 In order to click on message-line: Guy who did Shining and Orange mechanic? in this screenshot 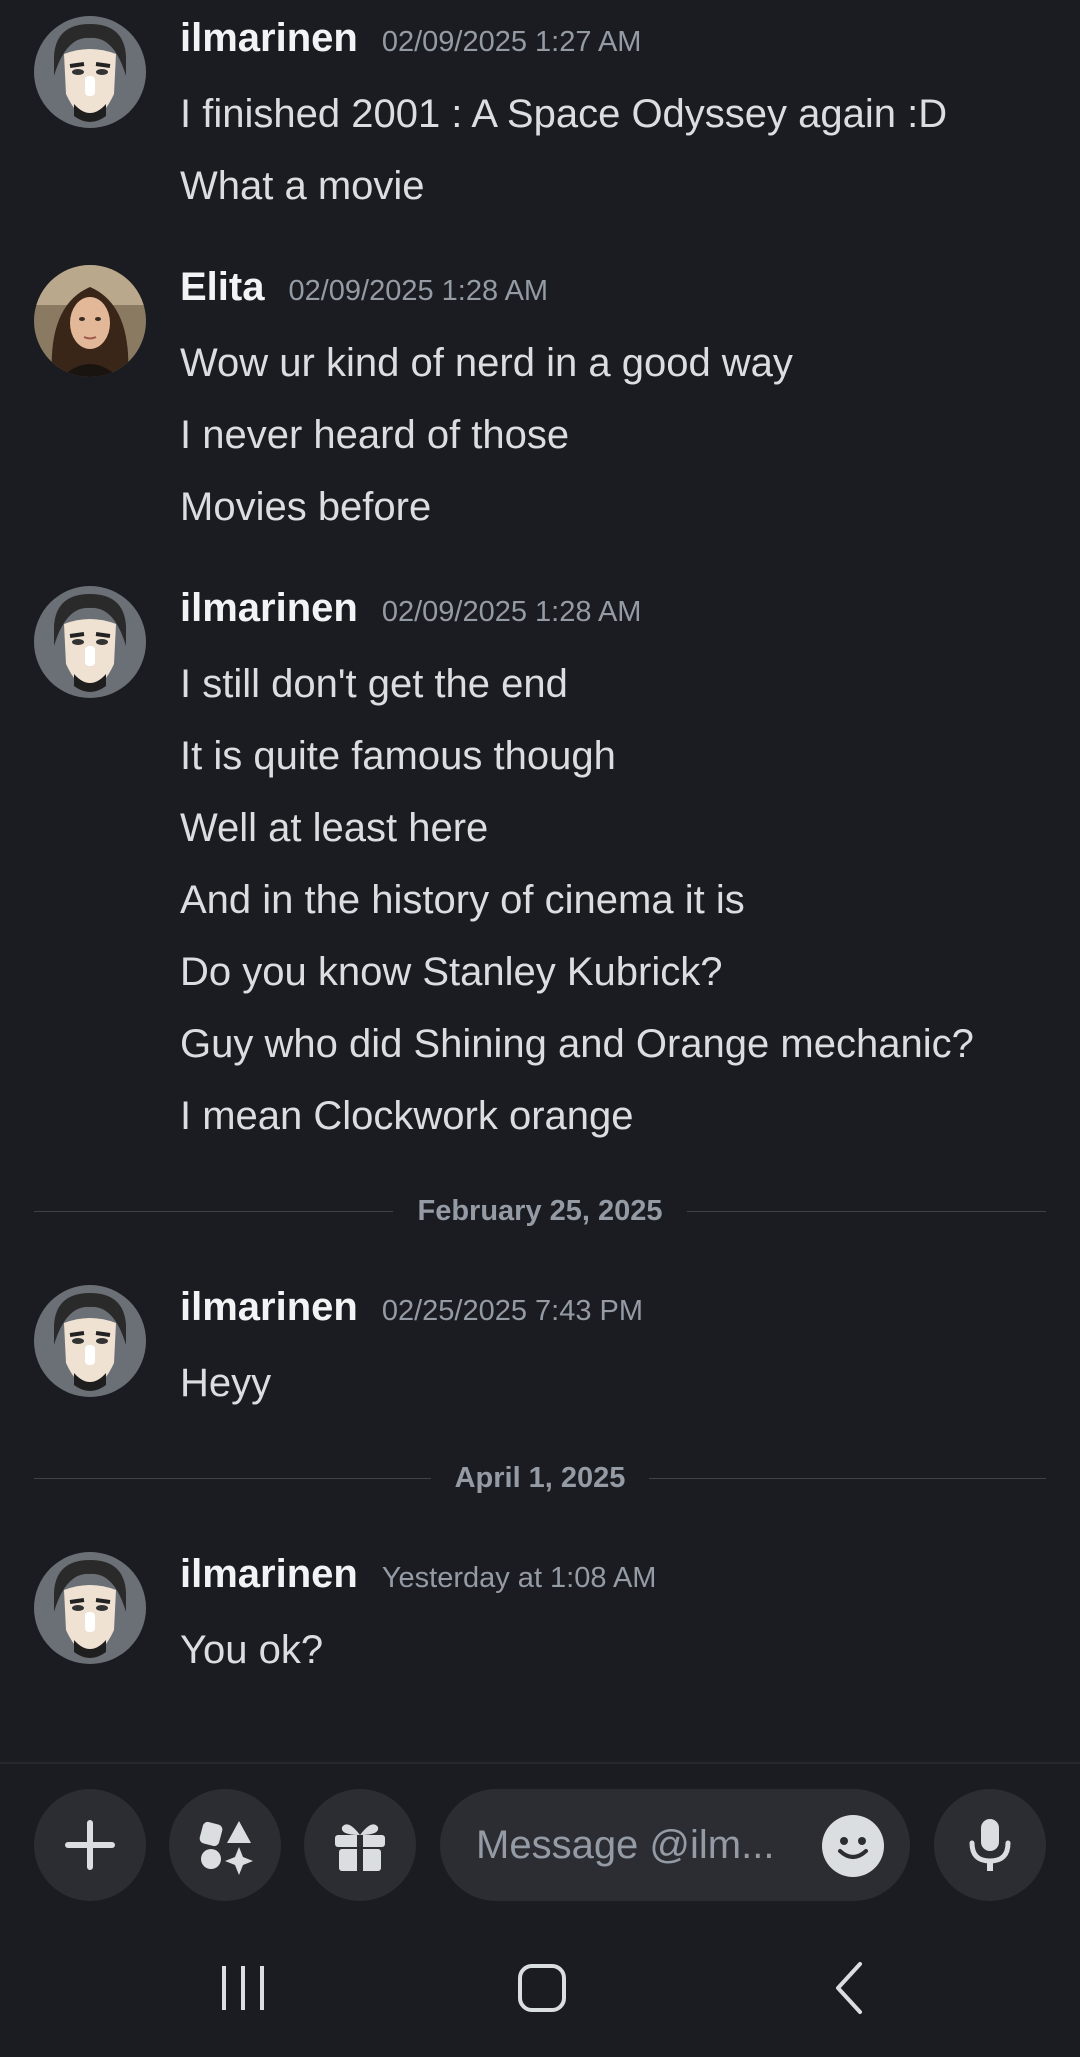, I will do `click(610, 1044)`.